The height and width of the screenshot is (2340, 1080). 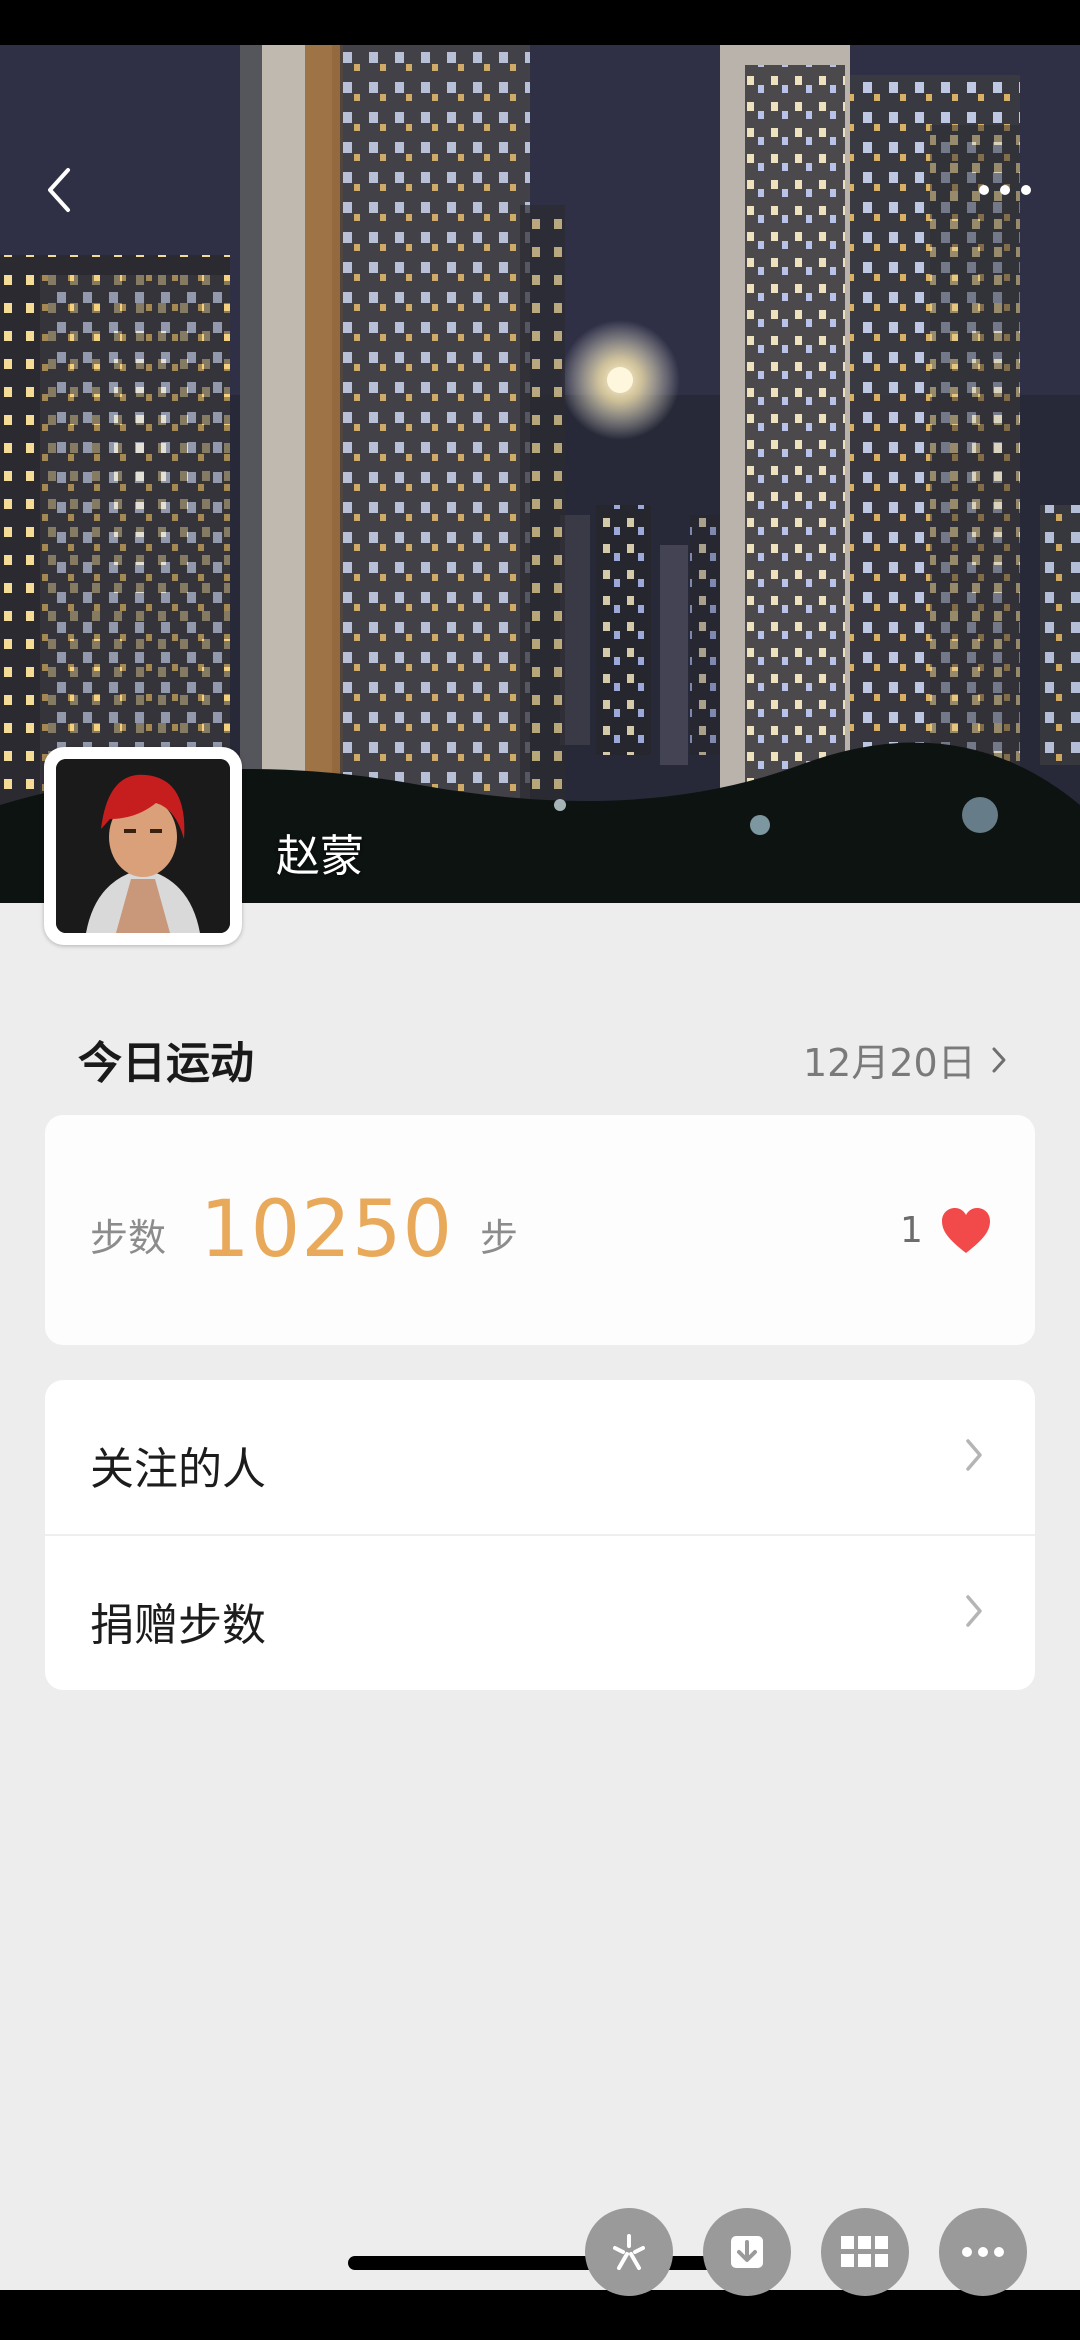 I want to click on username: 赵蒙, so click(x=320, y=856).